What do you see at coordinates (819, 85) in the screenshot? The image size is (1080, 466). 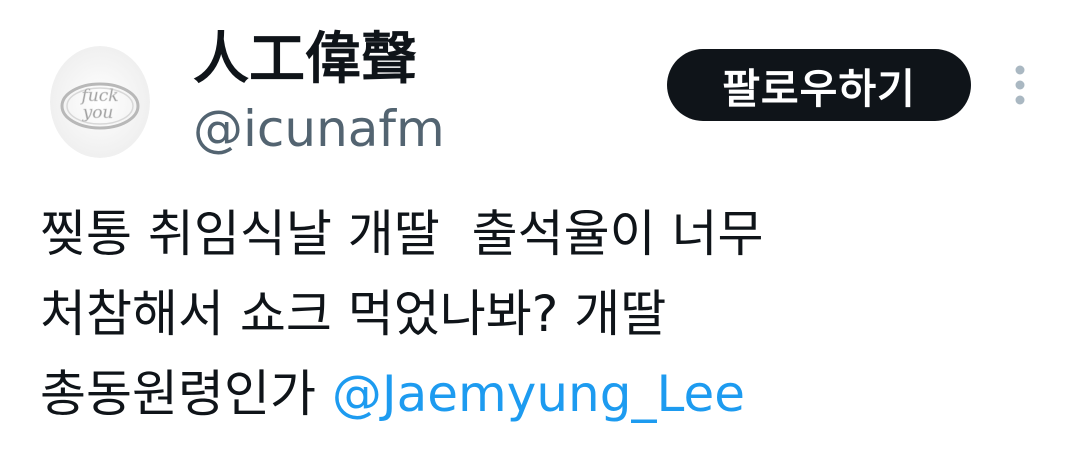 I see `follow-button: 팔로우하기` at bounding box center [819, 85].